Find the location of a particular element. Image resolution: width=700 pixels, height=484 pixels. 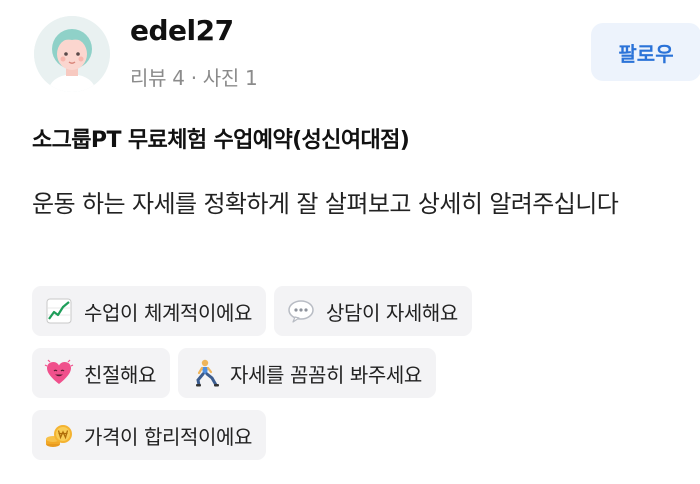

user-stats: 리뷰 4 · 사진 1 is located at coordinates (194, 76).